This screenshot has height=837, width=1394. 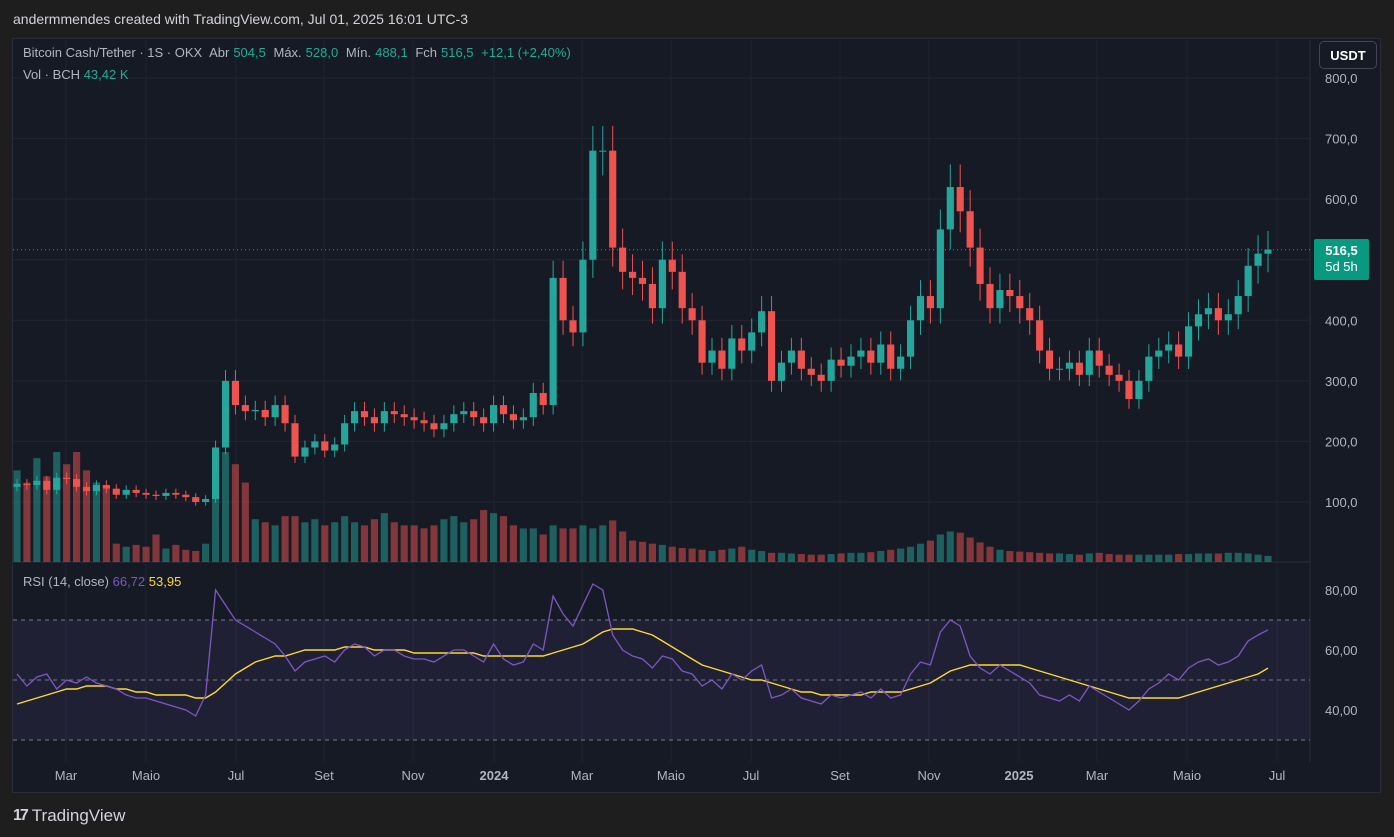 What do you see at coordinates (358, 52) in the screenshot?
I see `low-label: Mín.` at bounding box center [358, 52].